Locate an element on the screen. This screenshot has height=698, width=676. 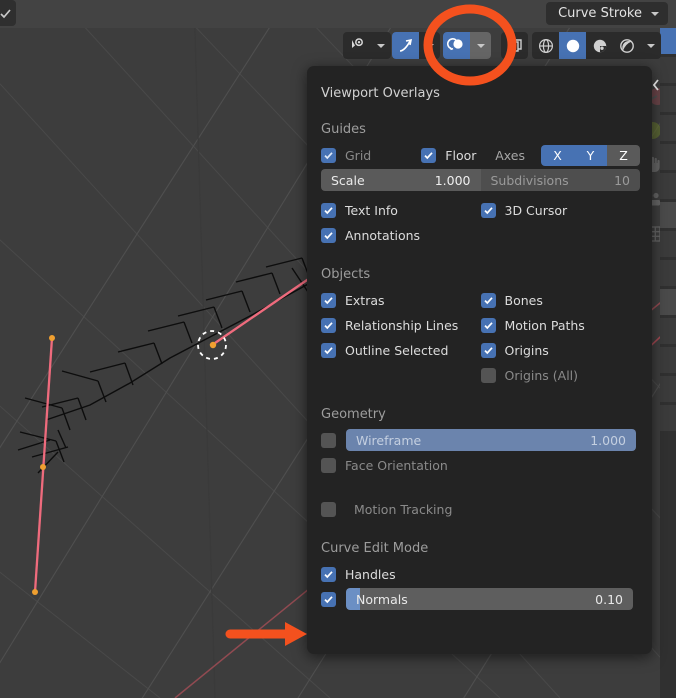
wireframe-label: Wireframe is located at coordinates (389, 440).